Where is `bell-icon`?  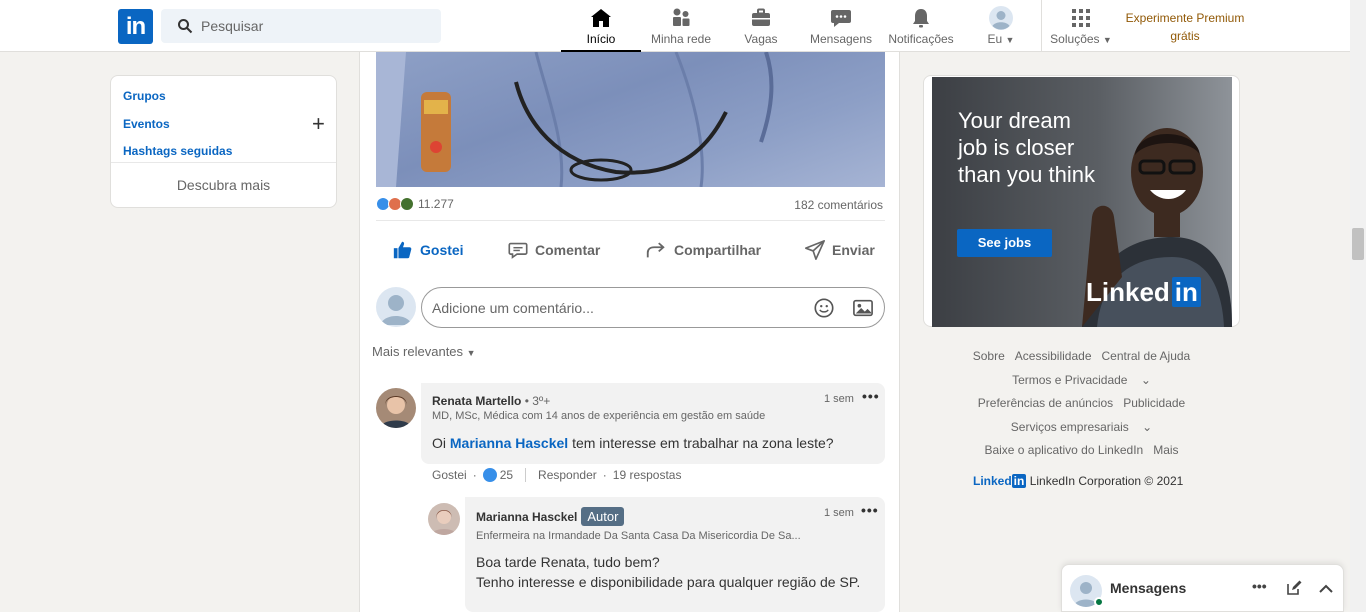 bell-icon is located at coordinates (921, 18).